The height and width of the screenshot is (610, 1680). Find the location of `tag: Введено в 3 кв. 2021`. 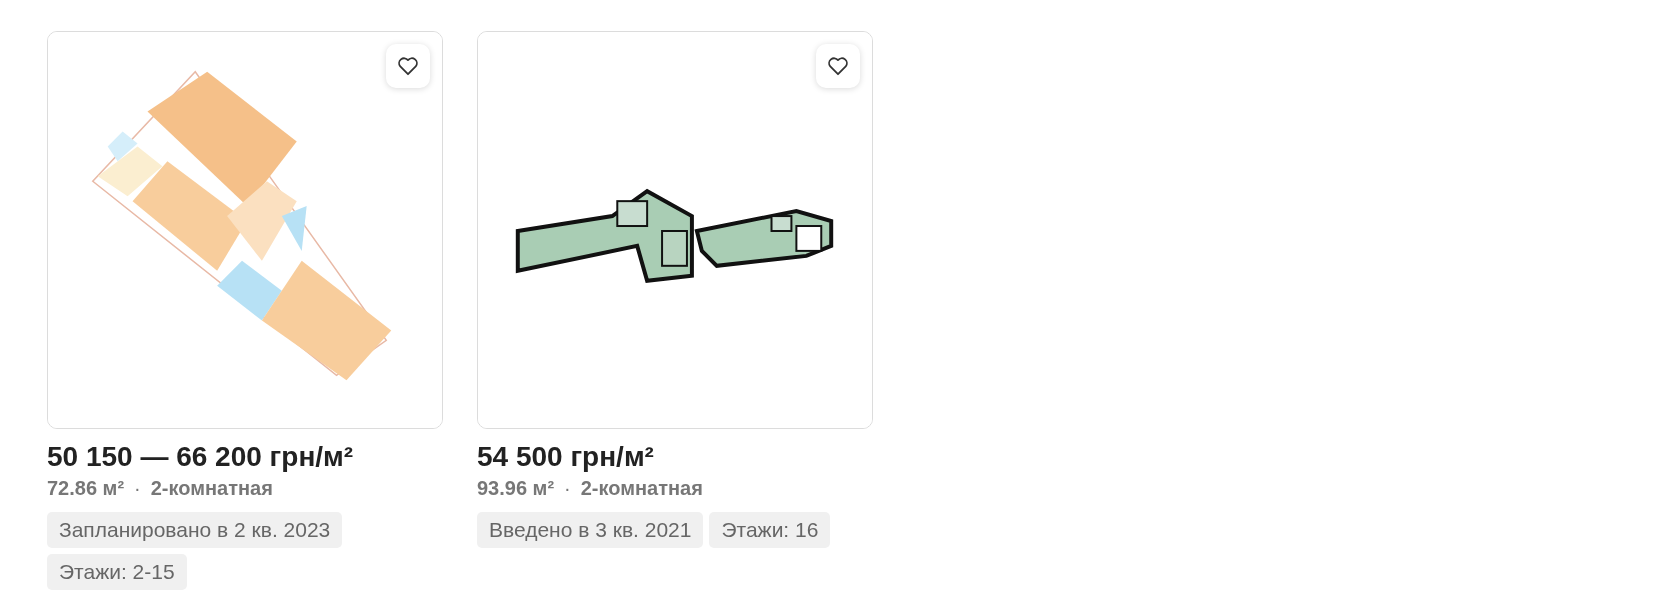

tag: Введено в 3 кв. 2021 is located at coordinates (590, 530).